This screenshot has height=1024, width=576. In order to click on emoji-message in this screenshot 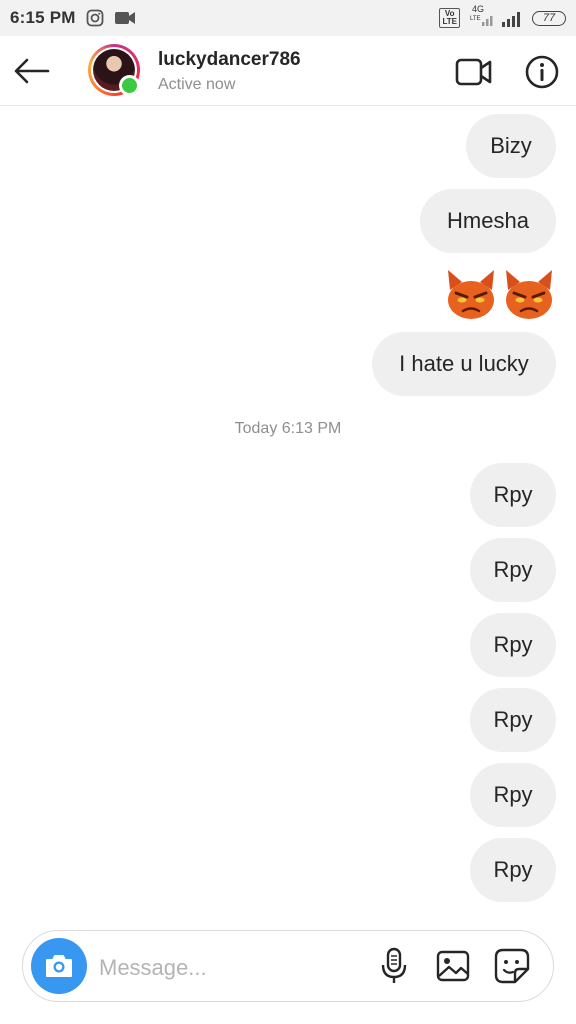, I will do `click(500, 294)`.